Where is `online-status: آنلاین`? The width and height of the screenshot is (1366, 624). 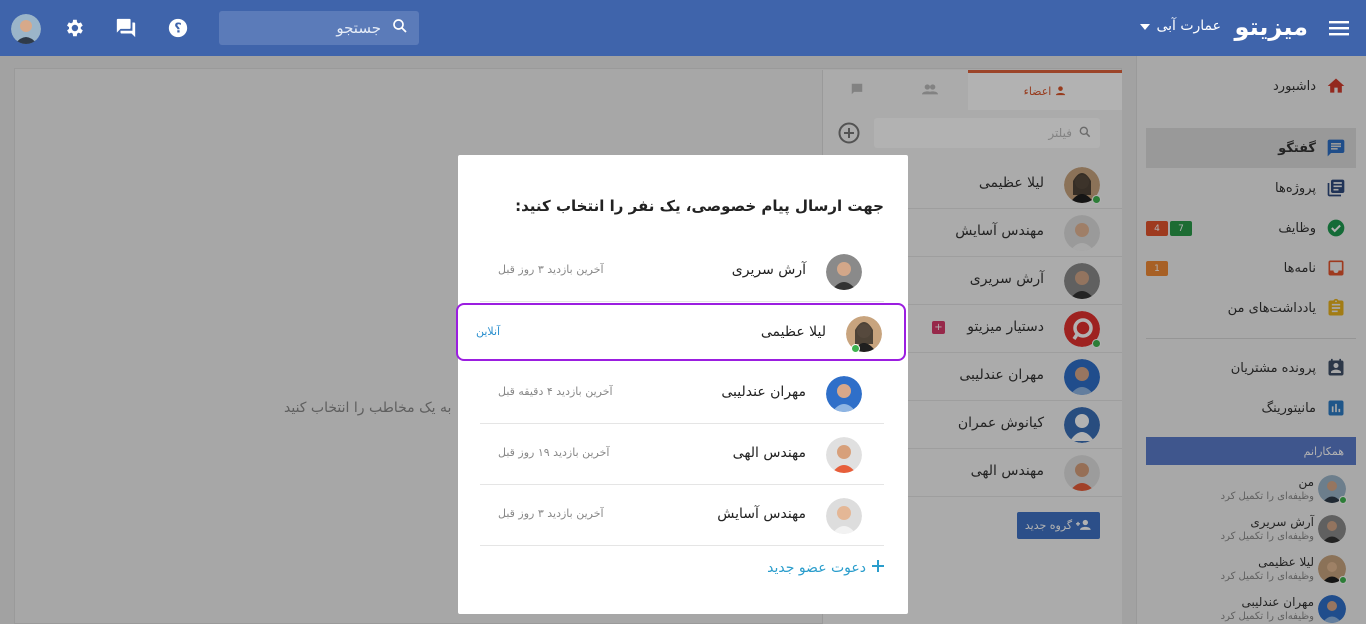
online-status: آنلاین is located at coordinates (488, 331).